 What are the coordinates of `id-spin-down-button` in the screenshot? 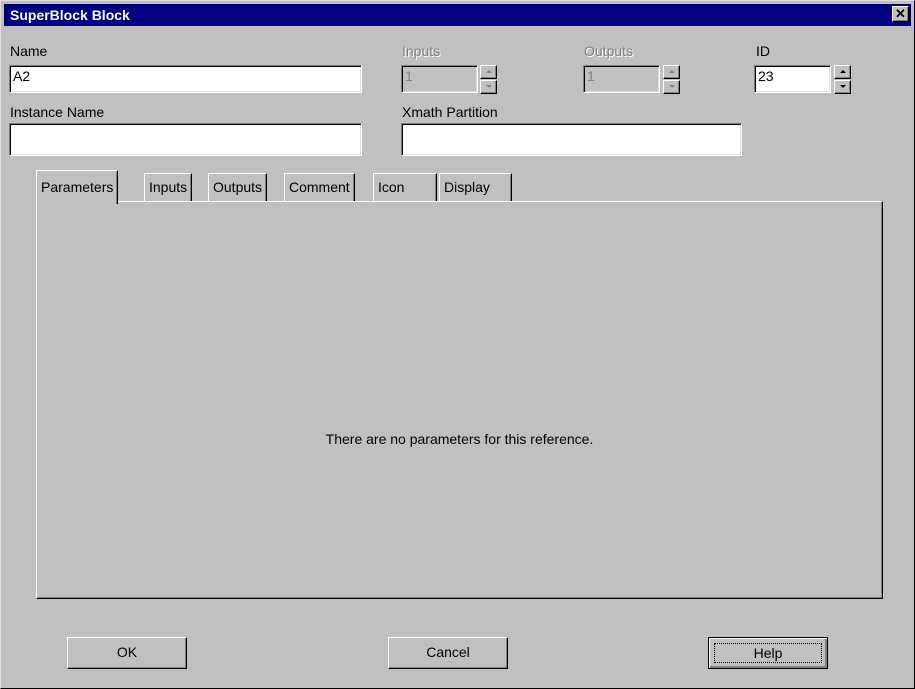 It's located at (842, 87).